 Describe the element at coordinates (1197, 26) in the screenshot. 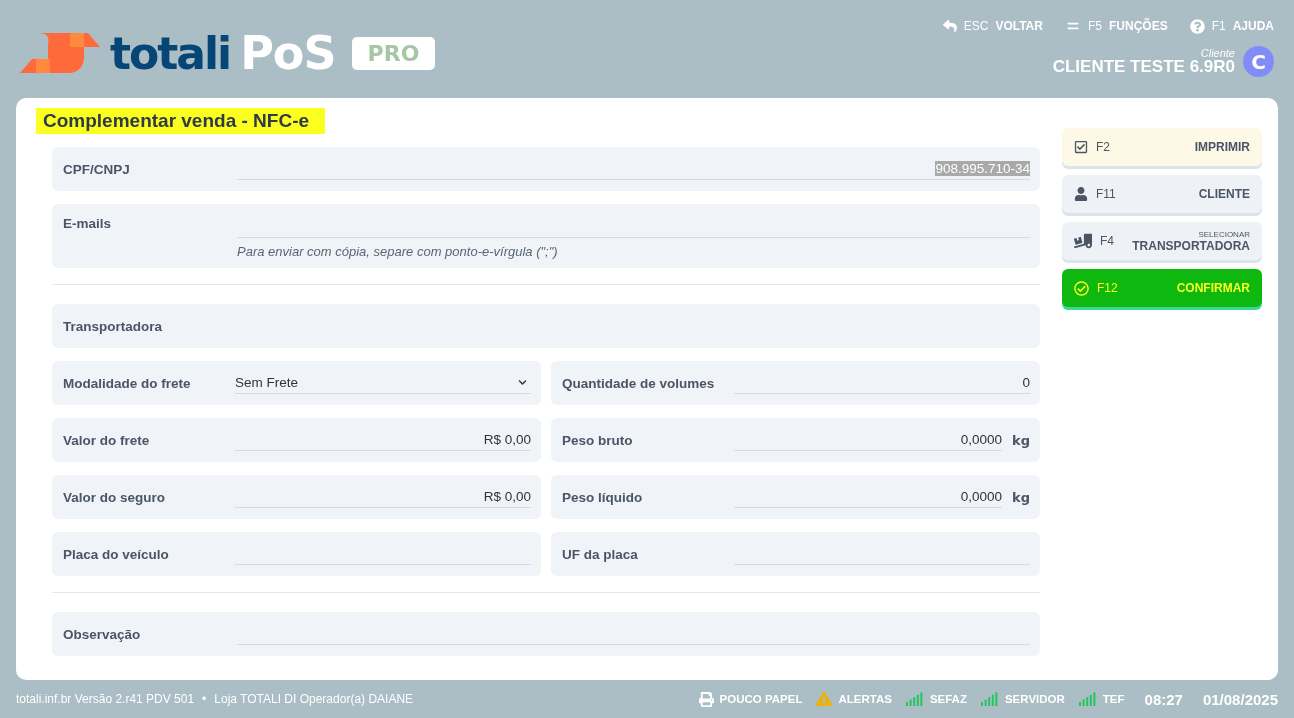

I see `help-icon` at that location.